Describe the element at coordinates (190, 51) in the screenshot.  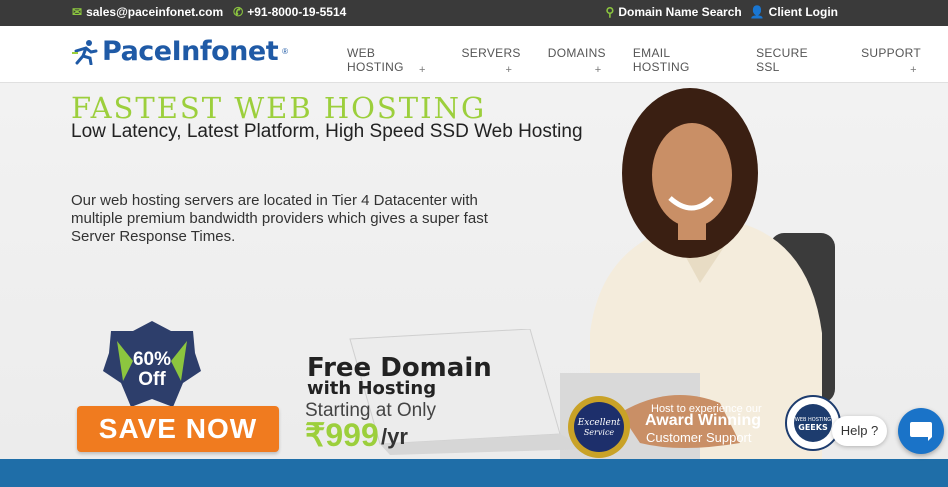
I see `logo-text: PaceInfonet` at that location.